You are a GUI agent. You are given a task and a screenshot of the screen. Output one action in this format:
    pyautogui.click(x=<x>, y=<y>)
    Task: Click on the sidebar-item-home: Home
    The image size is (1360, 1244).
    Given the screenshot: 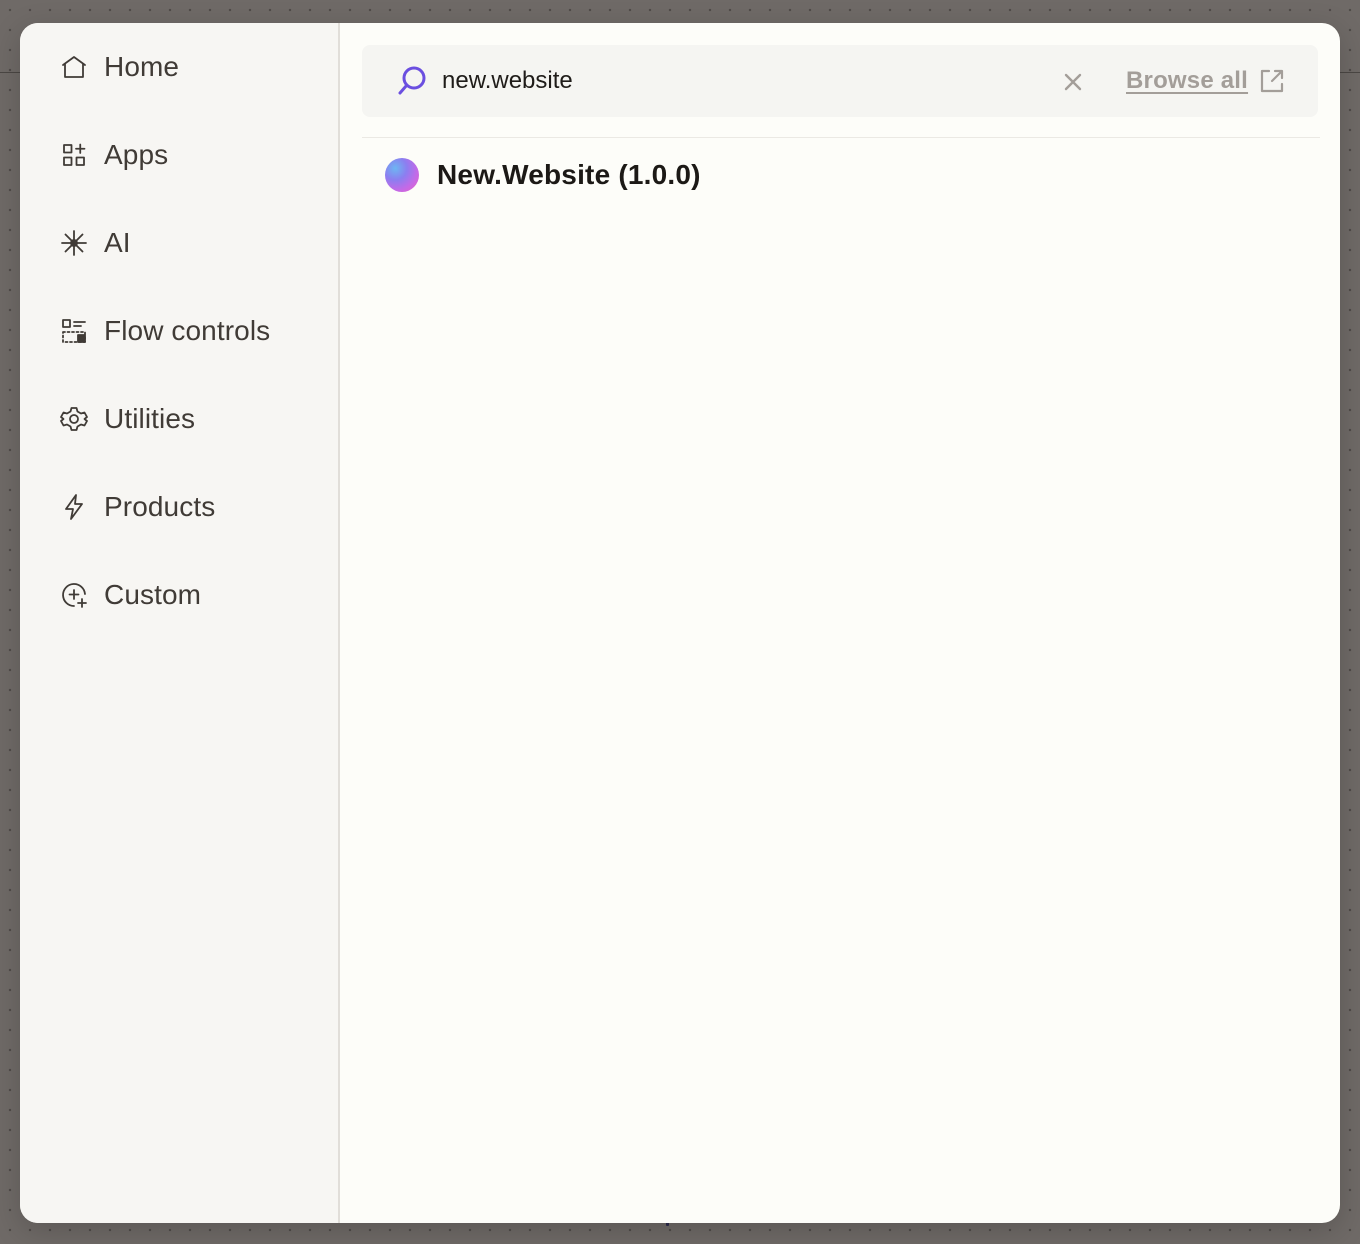 What is the action you would take?
    pyautogui.click(x=179, y=67)
    